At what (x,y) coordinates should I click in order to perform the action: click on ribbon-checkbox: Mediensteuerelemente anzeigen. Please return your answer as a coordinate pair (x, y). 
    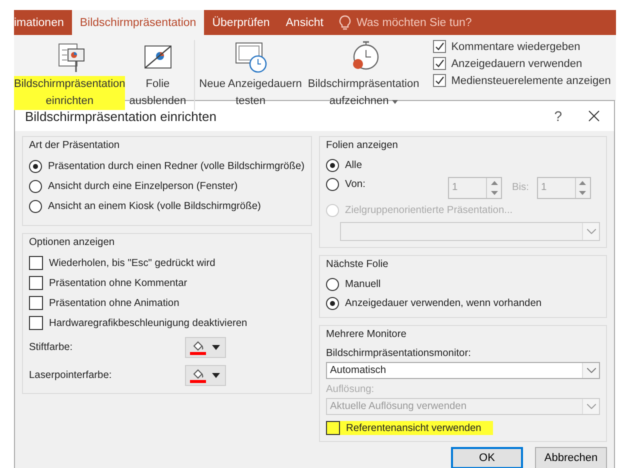
    Looking at the image, I should click on (522, 80).